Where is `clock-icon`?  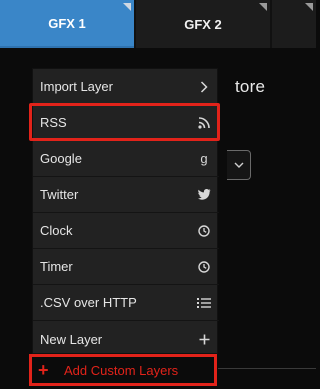 clock-icon is located at coordinates (204, 231).